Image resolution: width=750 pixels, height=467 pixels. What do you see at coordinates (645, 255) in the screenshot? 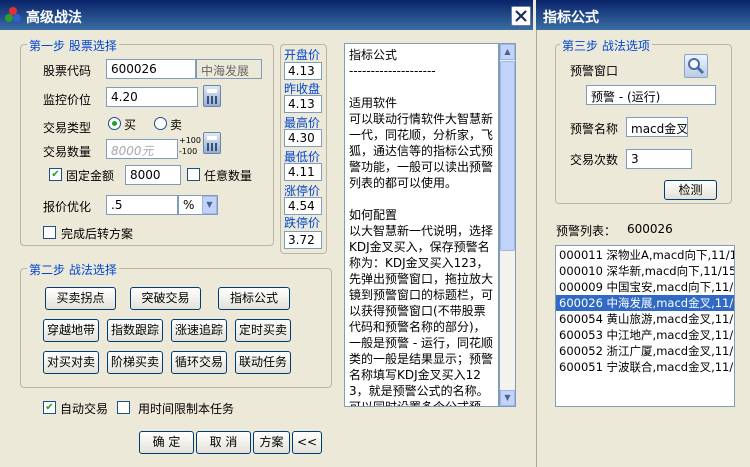
I see `list-item: 000011 深物业A,macd向下,11/15` at bounding box center [645, 255].